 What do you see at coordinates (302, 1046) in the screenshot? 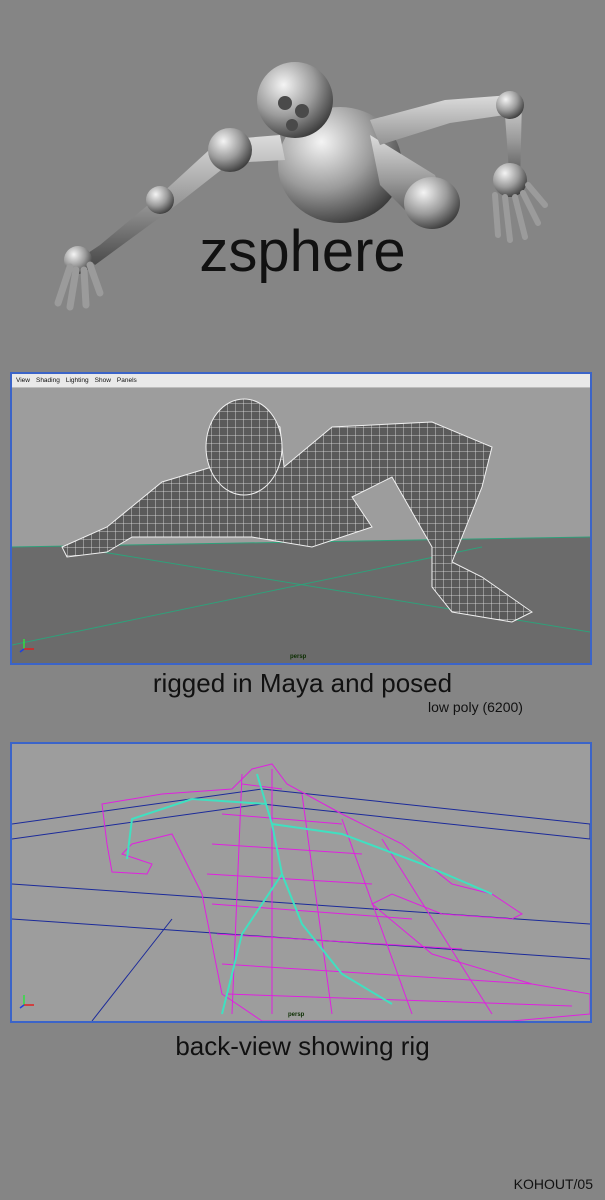
I see `caption-back-view: back-view showing rig` at bounding box center [302, 1046].